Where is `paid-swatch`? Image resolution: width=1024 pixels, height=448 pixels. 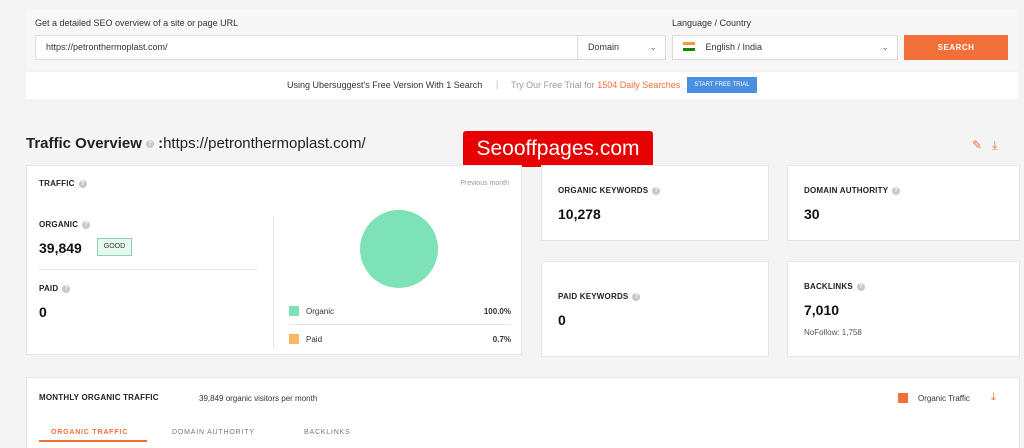
paid-swatch is located at coordinates (294, 339).